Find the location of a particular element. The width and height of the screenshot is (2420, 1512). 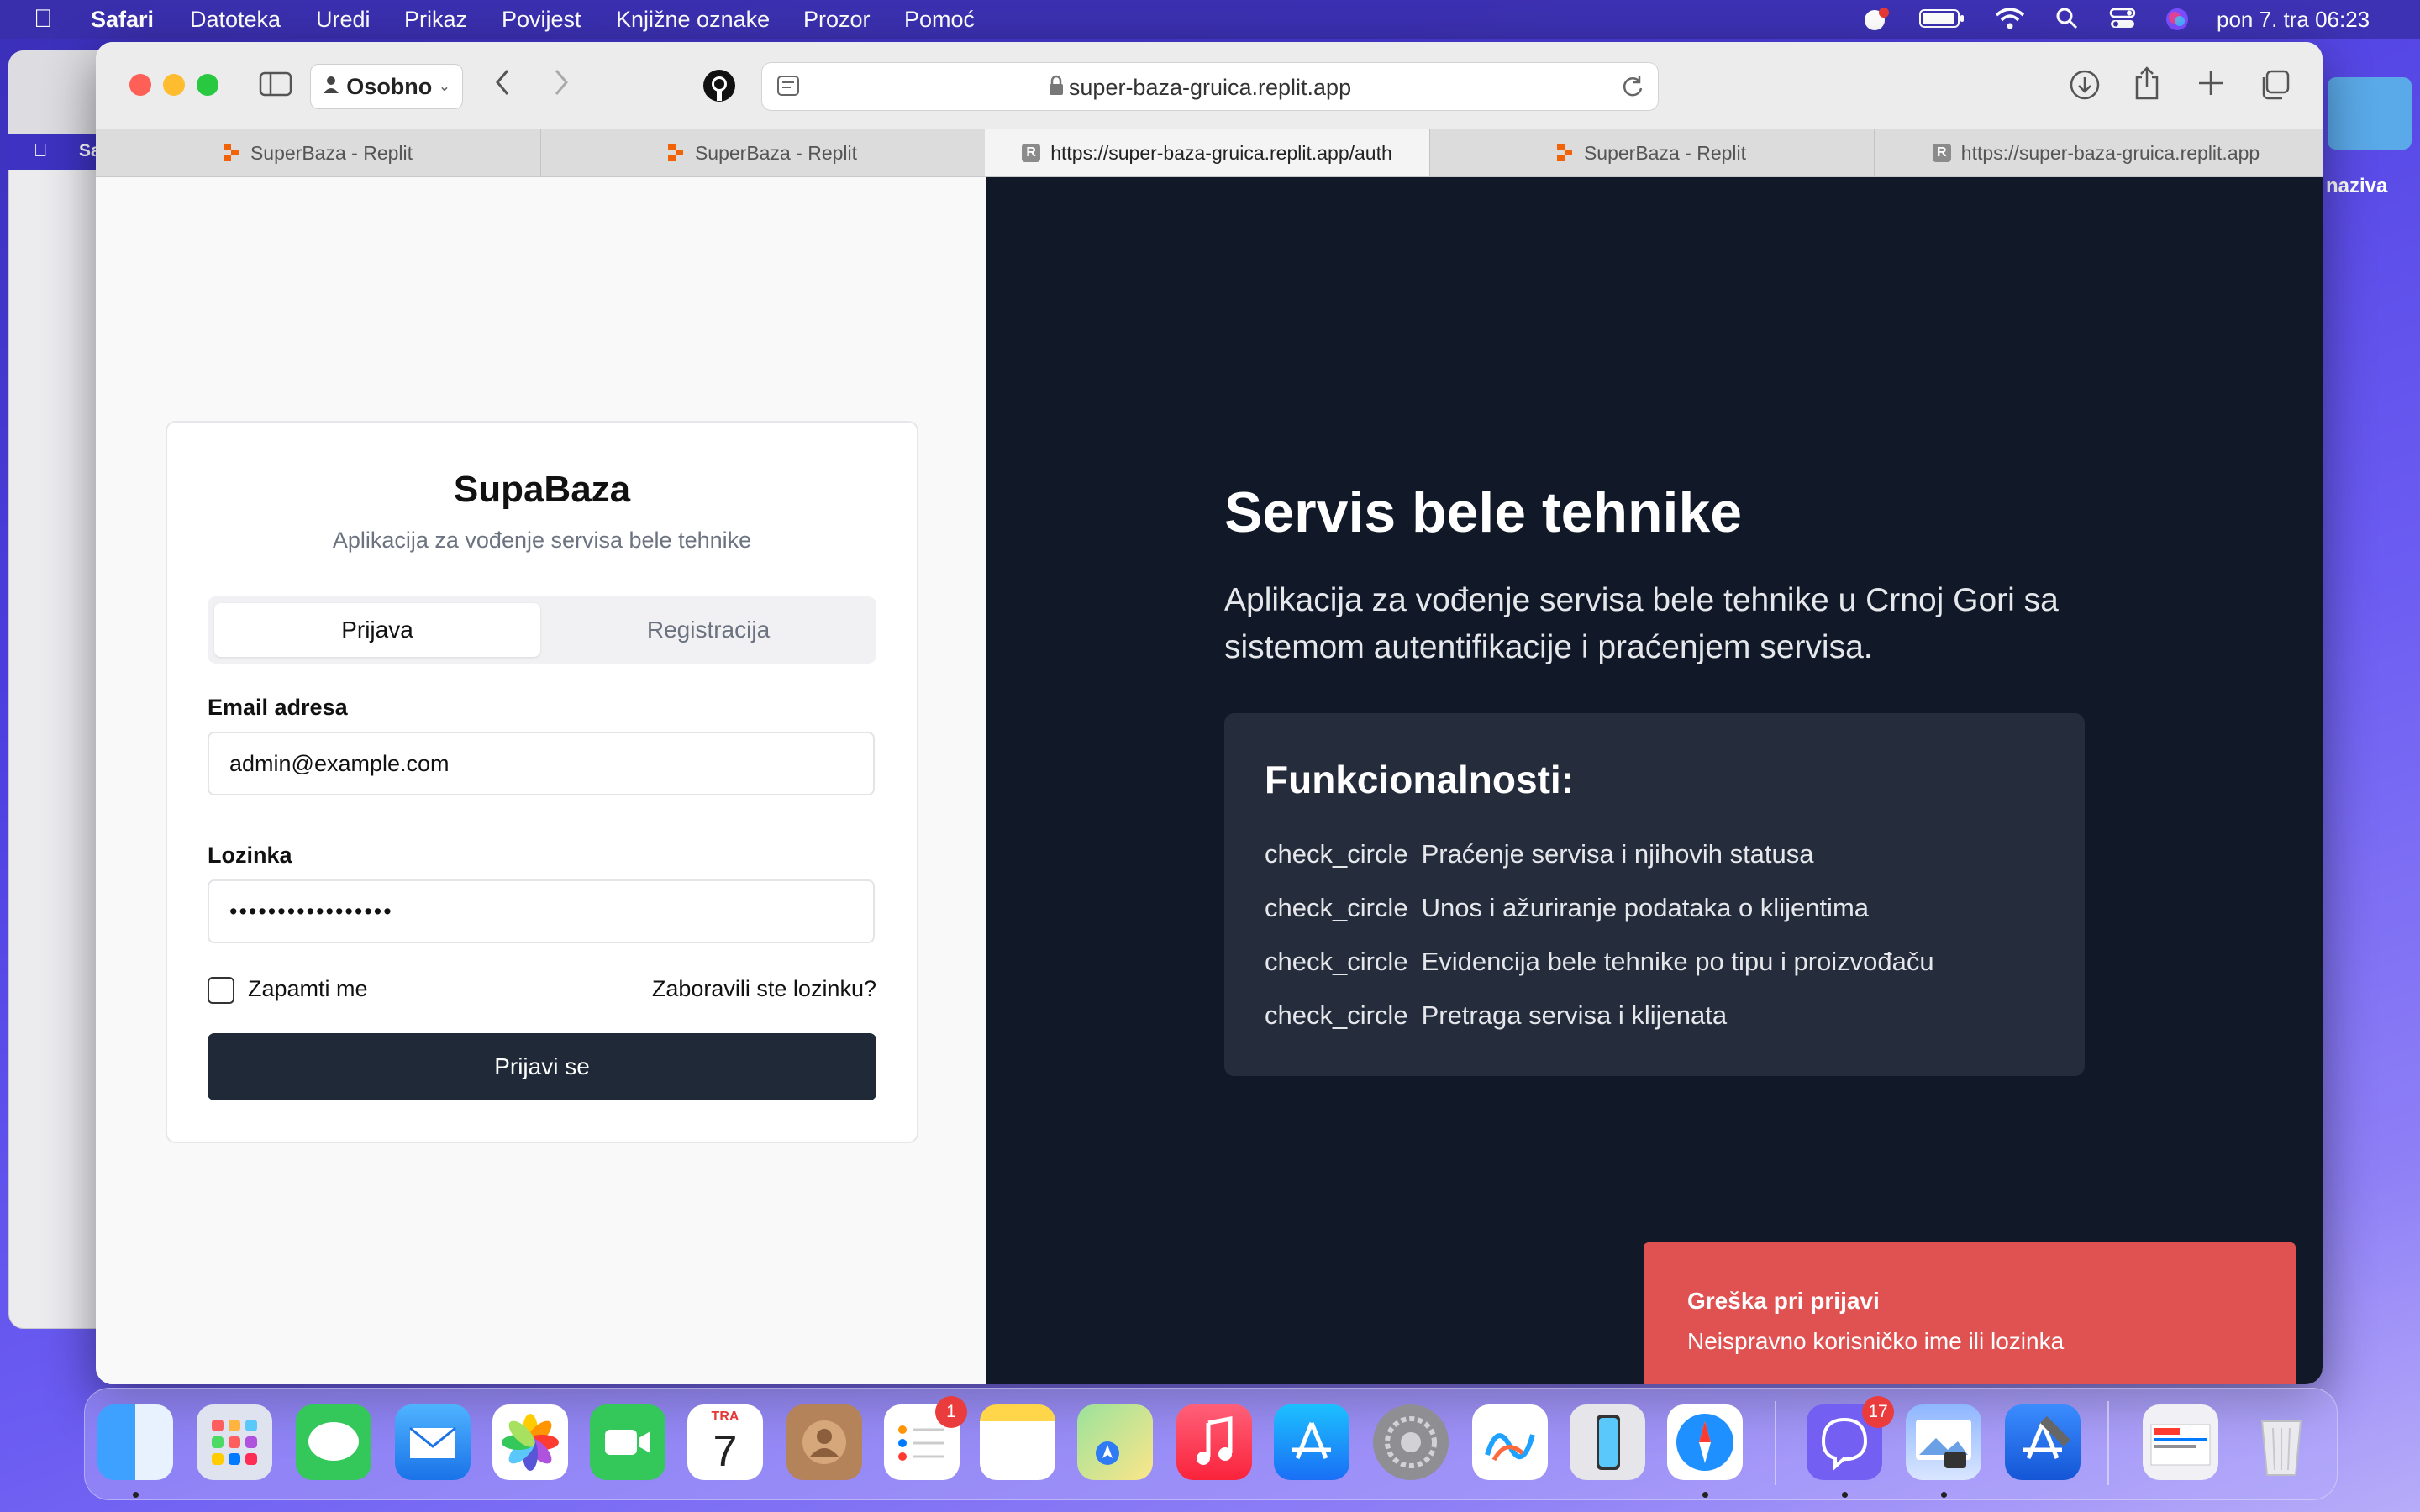

tab-superbaza-3: SuperBaza - Replit is located at coordinates (1652, 152).